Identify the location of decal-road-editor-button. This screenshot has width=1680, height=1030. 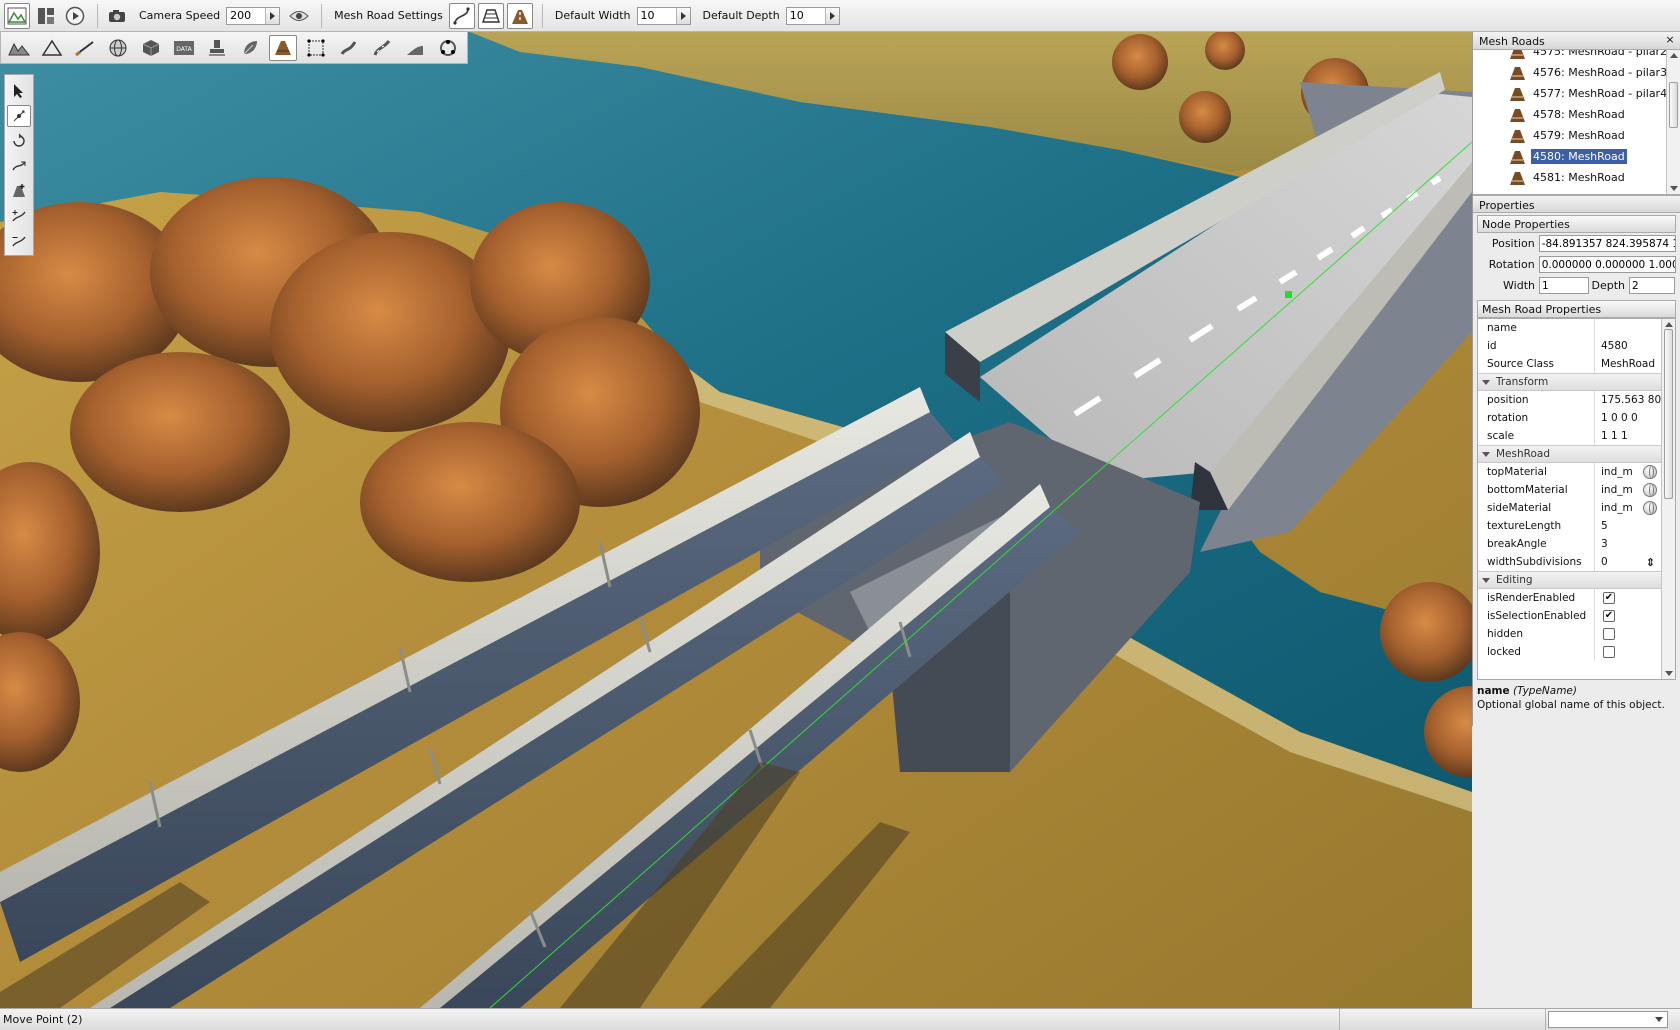
(415, 48).